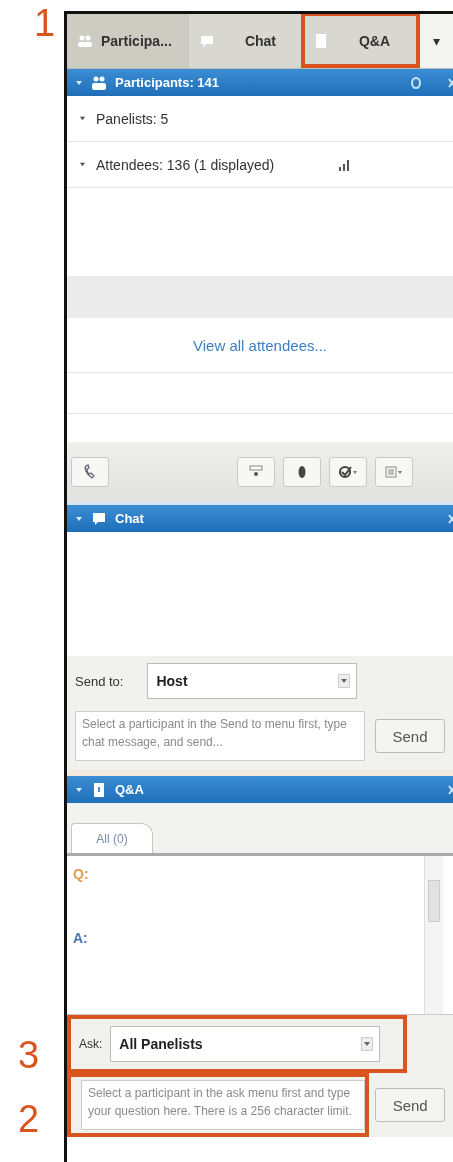 Image resolution: width=453 pixels, height=1162 pixels. Describe the element at coordinates (29, 1119) in the screenshot. I see `callout-number: 2` at that location.